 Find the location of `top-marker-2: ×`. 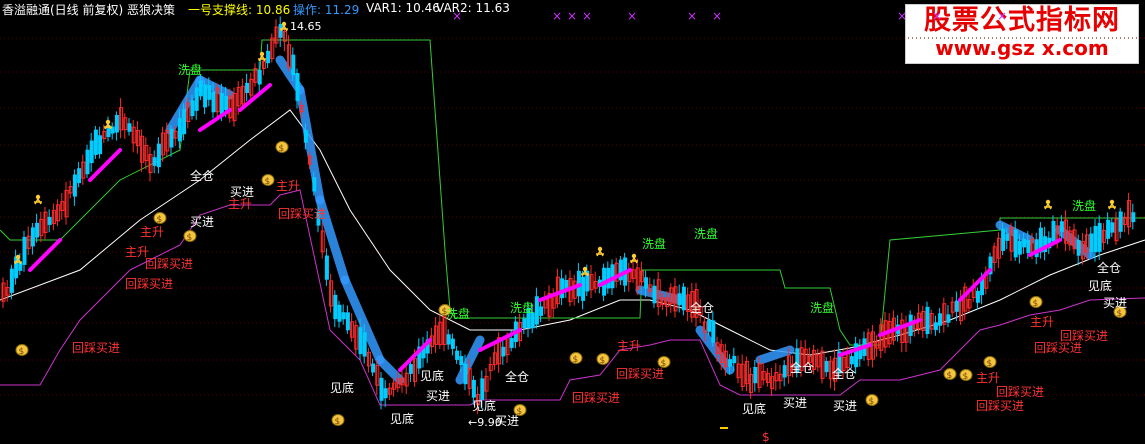

top-marker-2: × is located at coordinates (572, 16).